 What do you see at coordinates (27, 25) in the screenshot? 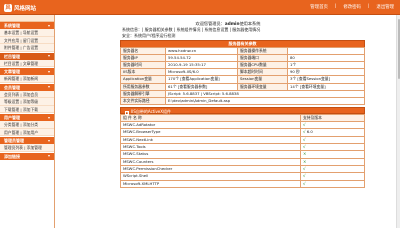
I see `sidebar-head-system: 系统管理` at bounding box center [27, 25].